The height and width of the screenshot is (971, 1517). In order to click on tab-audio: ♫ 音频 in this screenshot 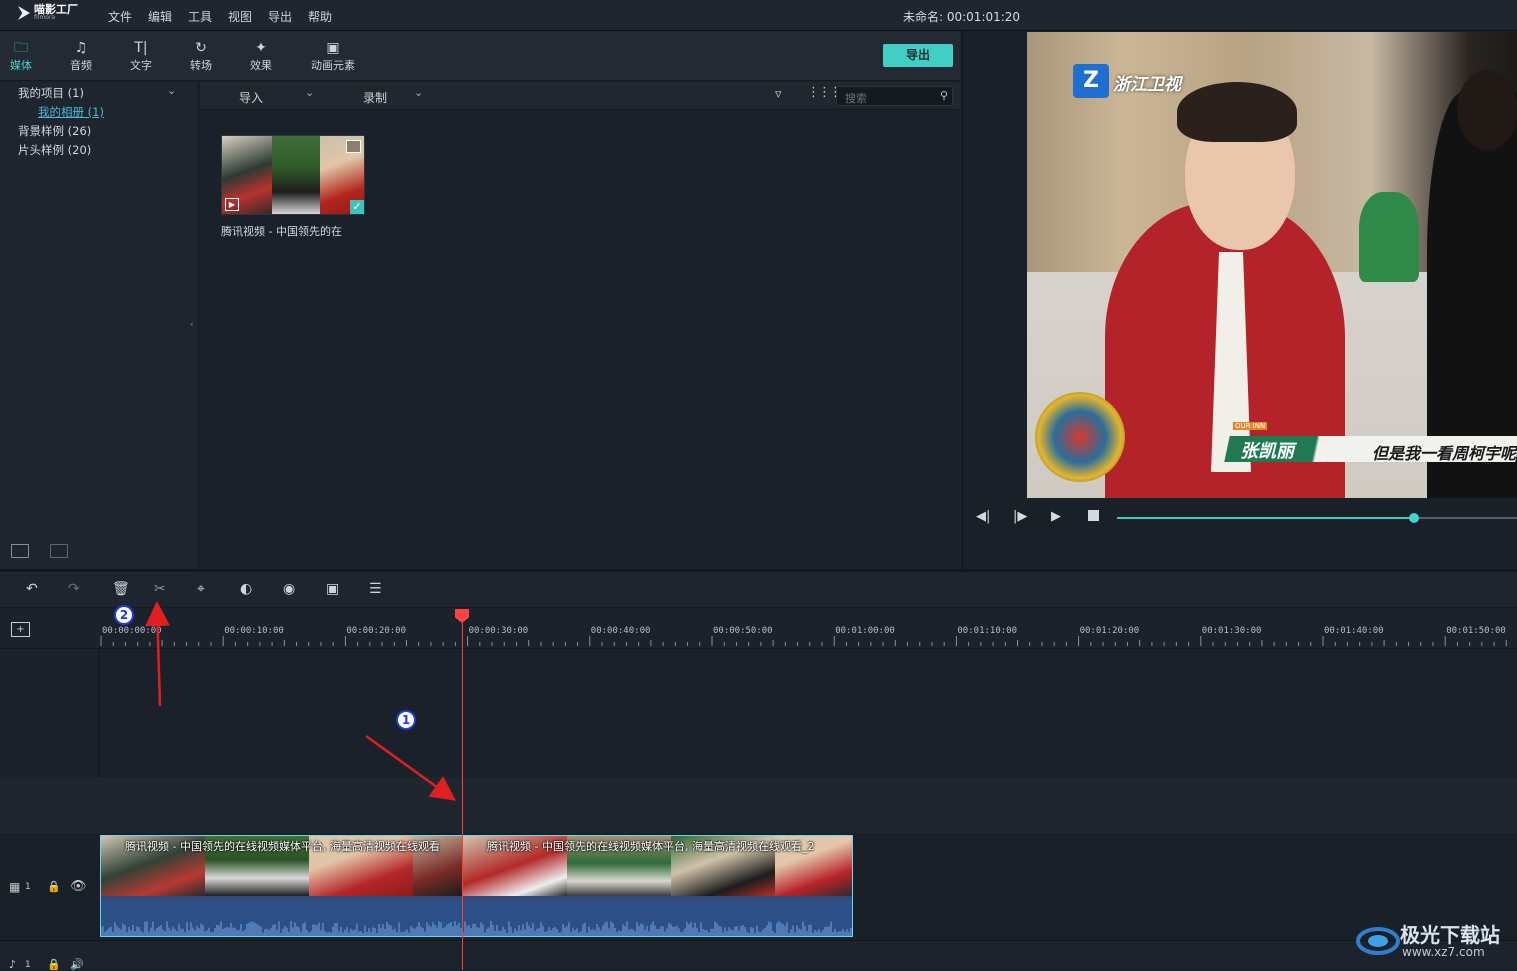, I will do `click(81, 56)`.